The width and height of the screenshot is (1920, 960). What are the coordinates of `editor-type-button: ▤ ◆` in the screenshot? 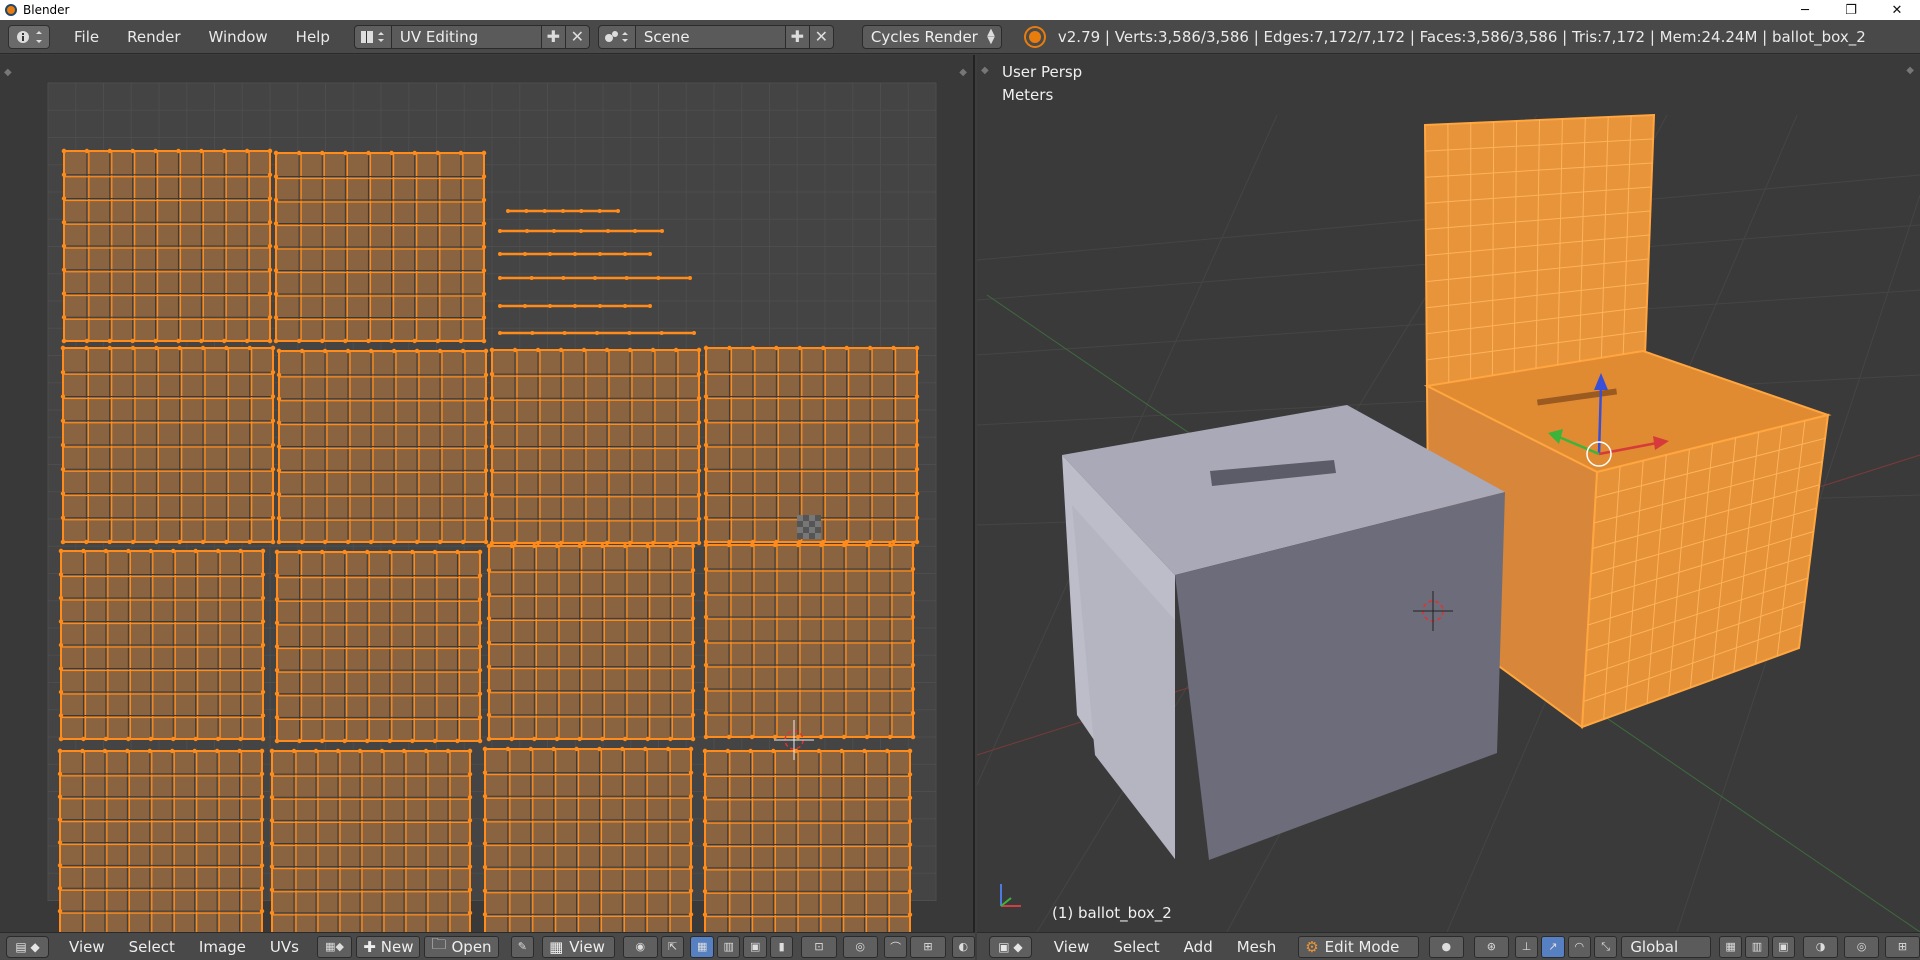 It's located at (28, 946).